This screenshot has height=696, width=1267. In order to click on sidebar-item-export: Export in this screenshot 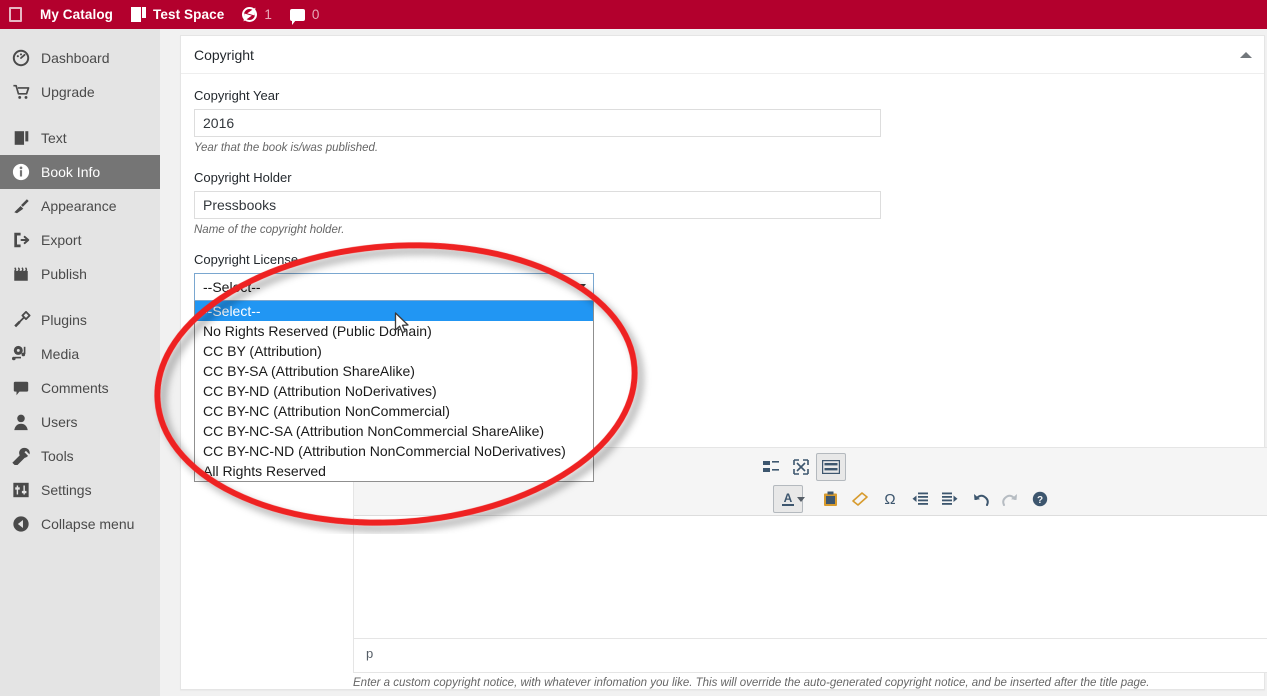, I will do `click(80, 240)`.